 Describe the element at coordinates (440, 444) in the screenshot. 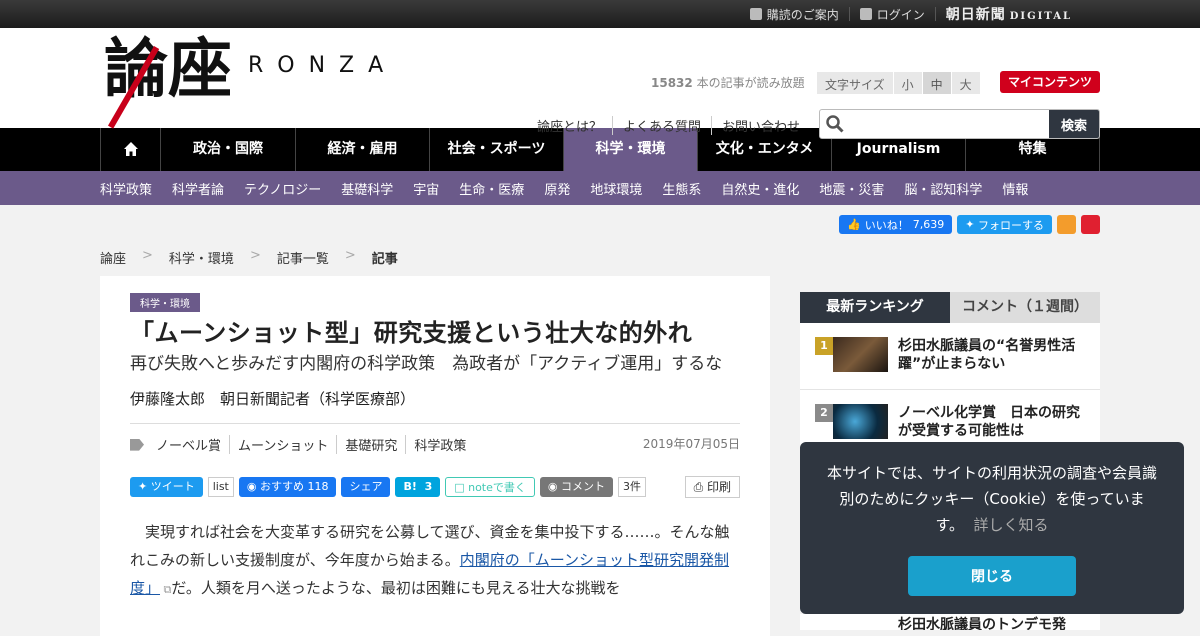

I see `tag-link: 科学政策` at that location.